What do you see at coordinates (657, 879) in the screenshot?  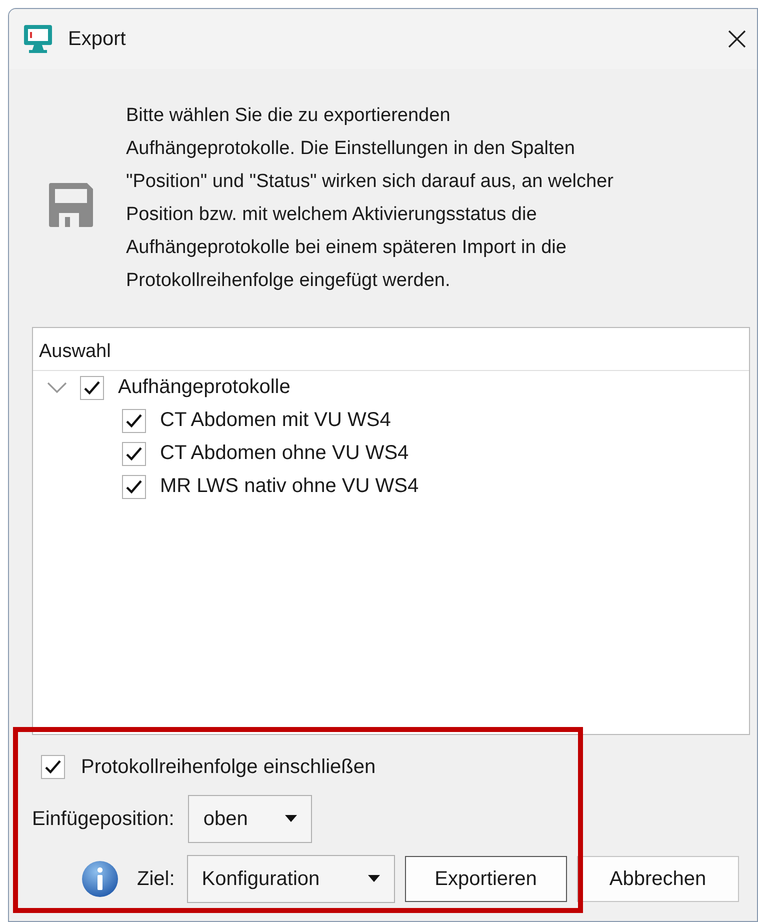 I see `dialog-button: Abbrechen` at bounding box center [657, 879].